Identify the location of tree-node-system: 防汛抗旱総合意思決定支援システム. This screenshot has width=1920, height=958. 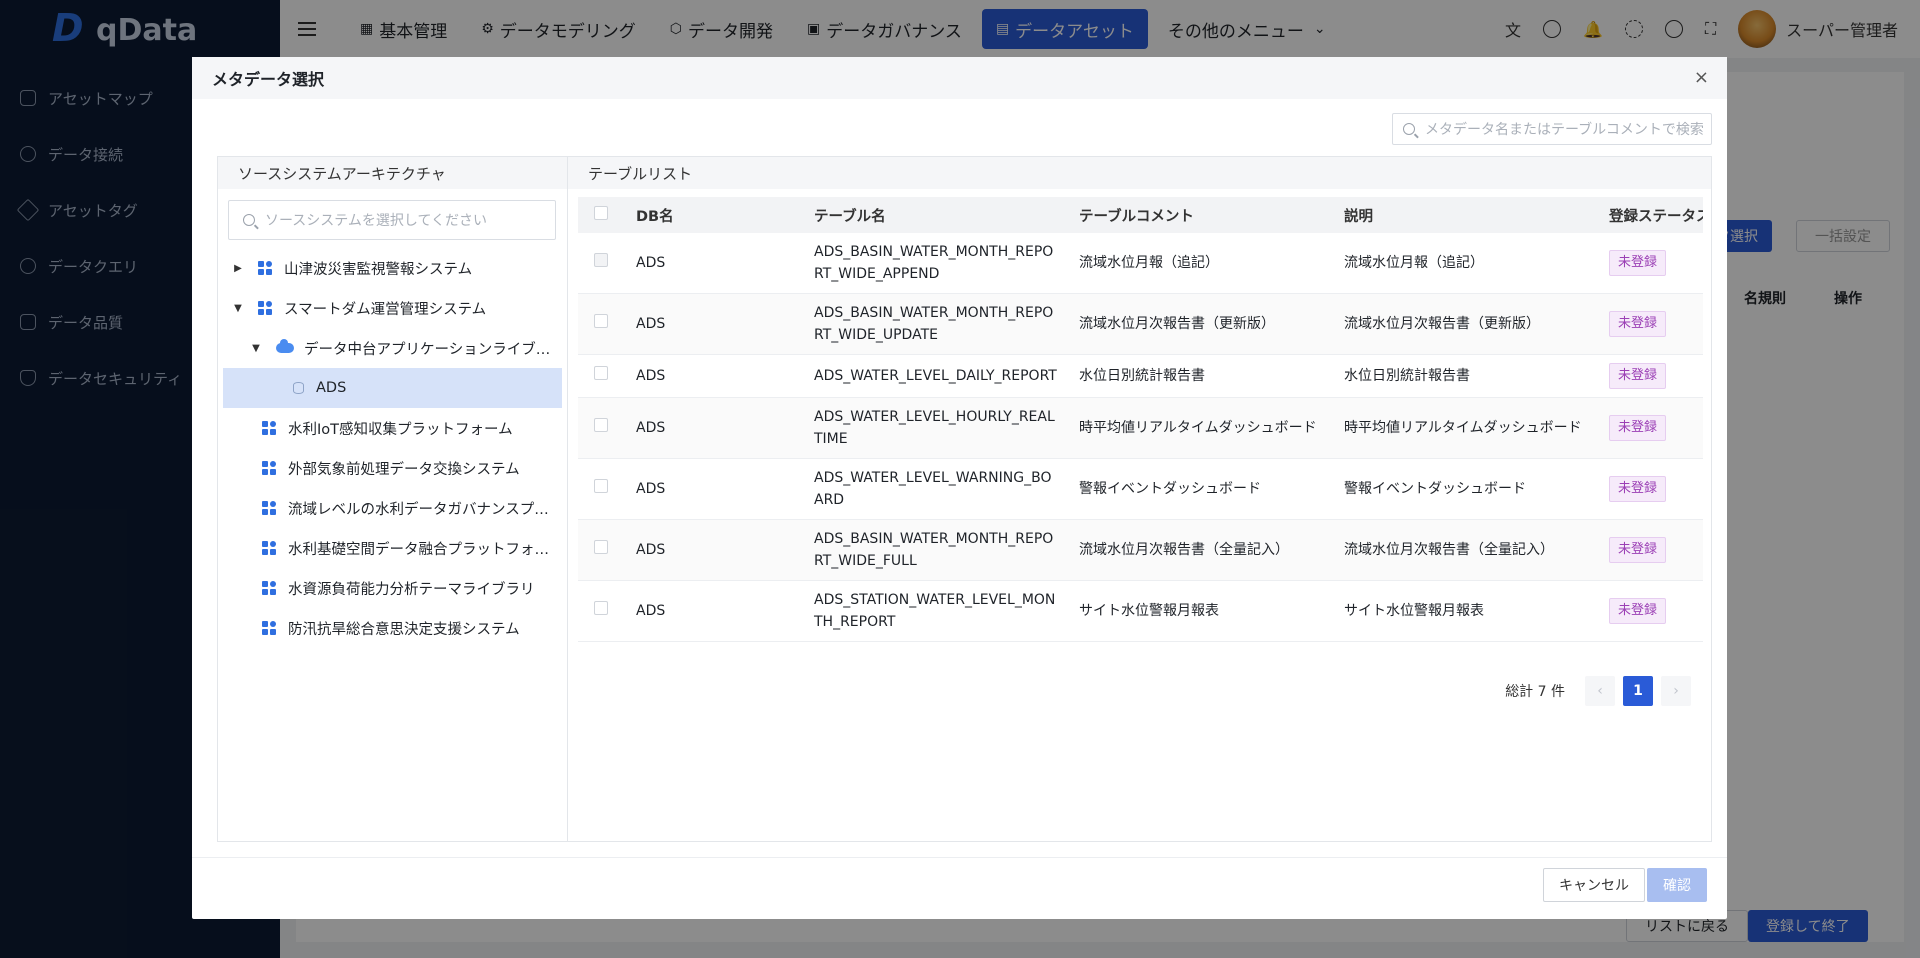
(392, 628).